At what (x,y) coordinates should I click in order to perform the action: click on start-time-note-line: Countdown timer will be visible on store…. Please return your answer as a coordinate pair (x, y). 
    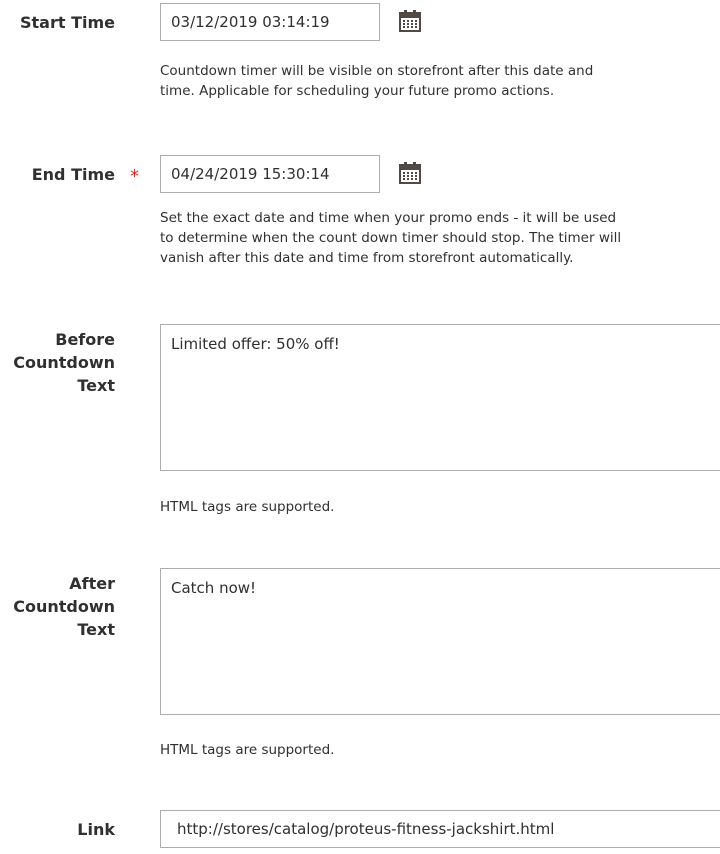
    Looking at the image, I should click on (377, 71).